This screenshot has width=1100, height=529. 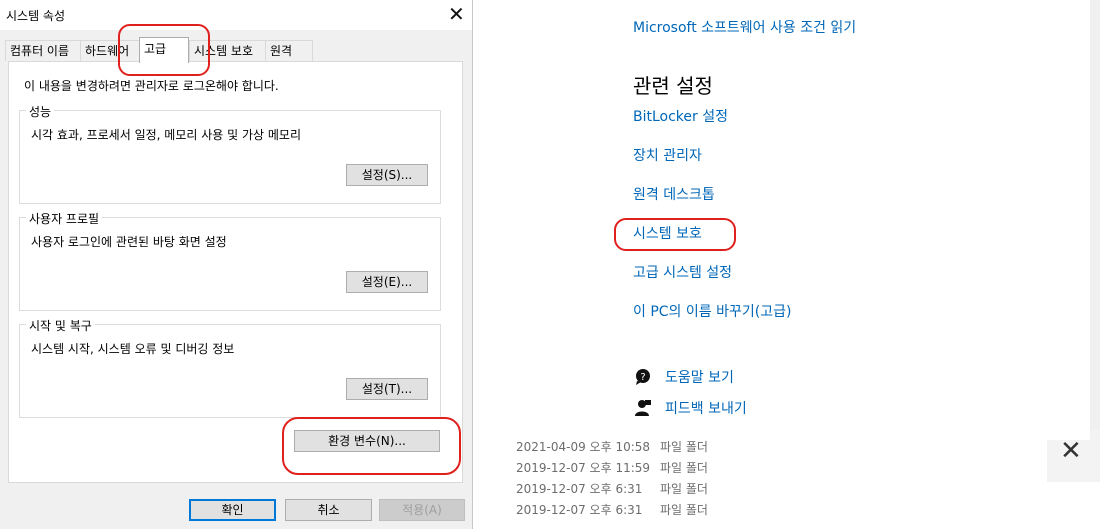 What do you see at coordinates (328, 510) in the screenshot?
I see `cancel-button: 취소` at bounding box center [328, 510].